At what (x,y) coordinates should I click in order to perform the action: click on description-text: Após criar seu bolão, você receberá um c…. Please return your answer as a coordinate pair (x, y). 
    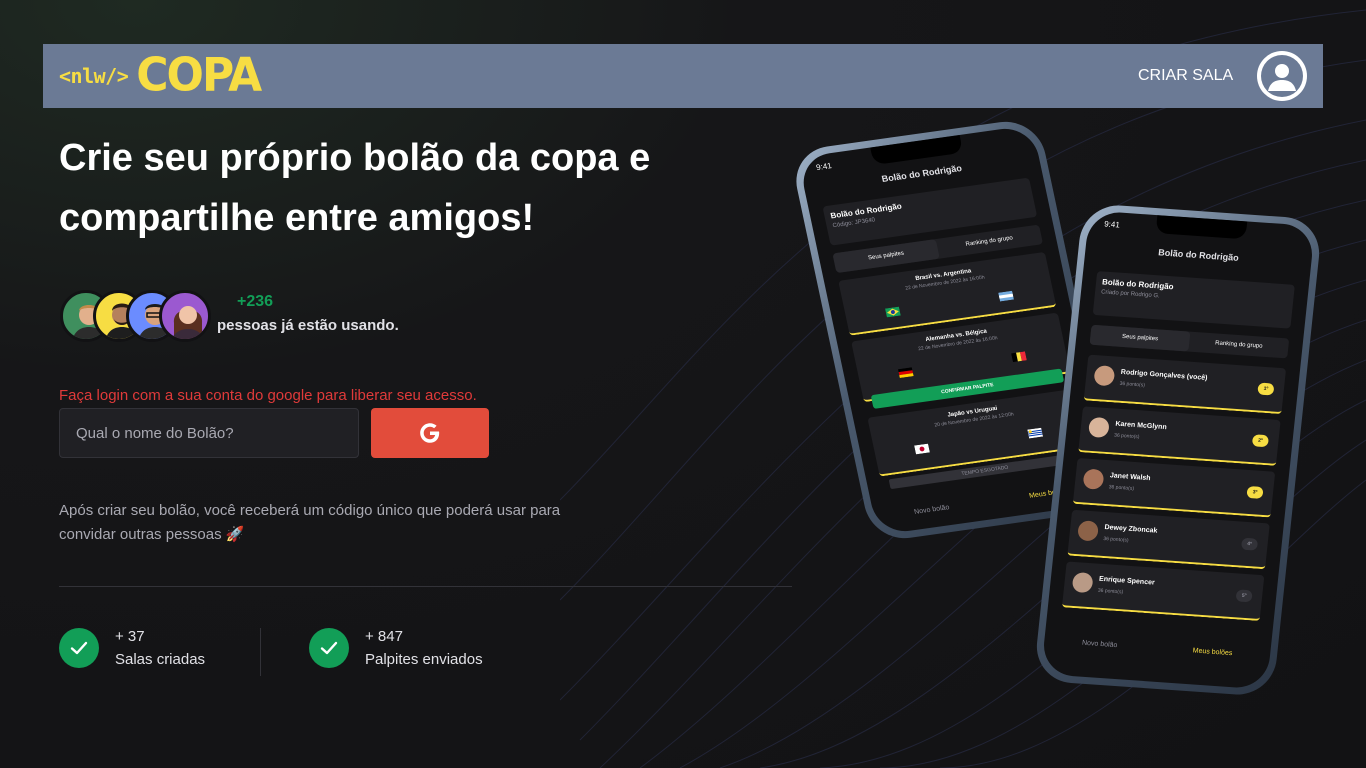
    Looking at the image, I should click on (310, 522).